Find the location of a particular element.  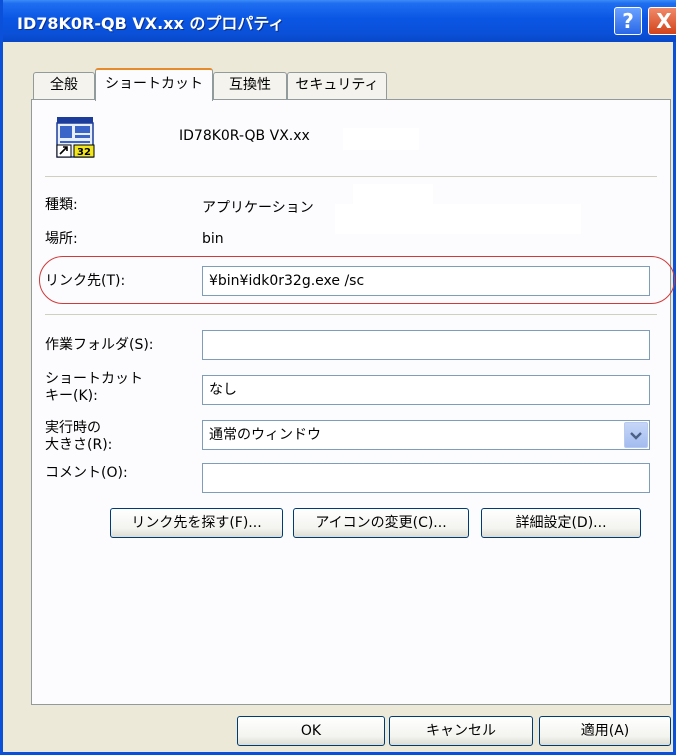

run-size-selected-value: 通常のウィンドウ is located at coordinates (265, 435).